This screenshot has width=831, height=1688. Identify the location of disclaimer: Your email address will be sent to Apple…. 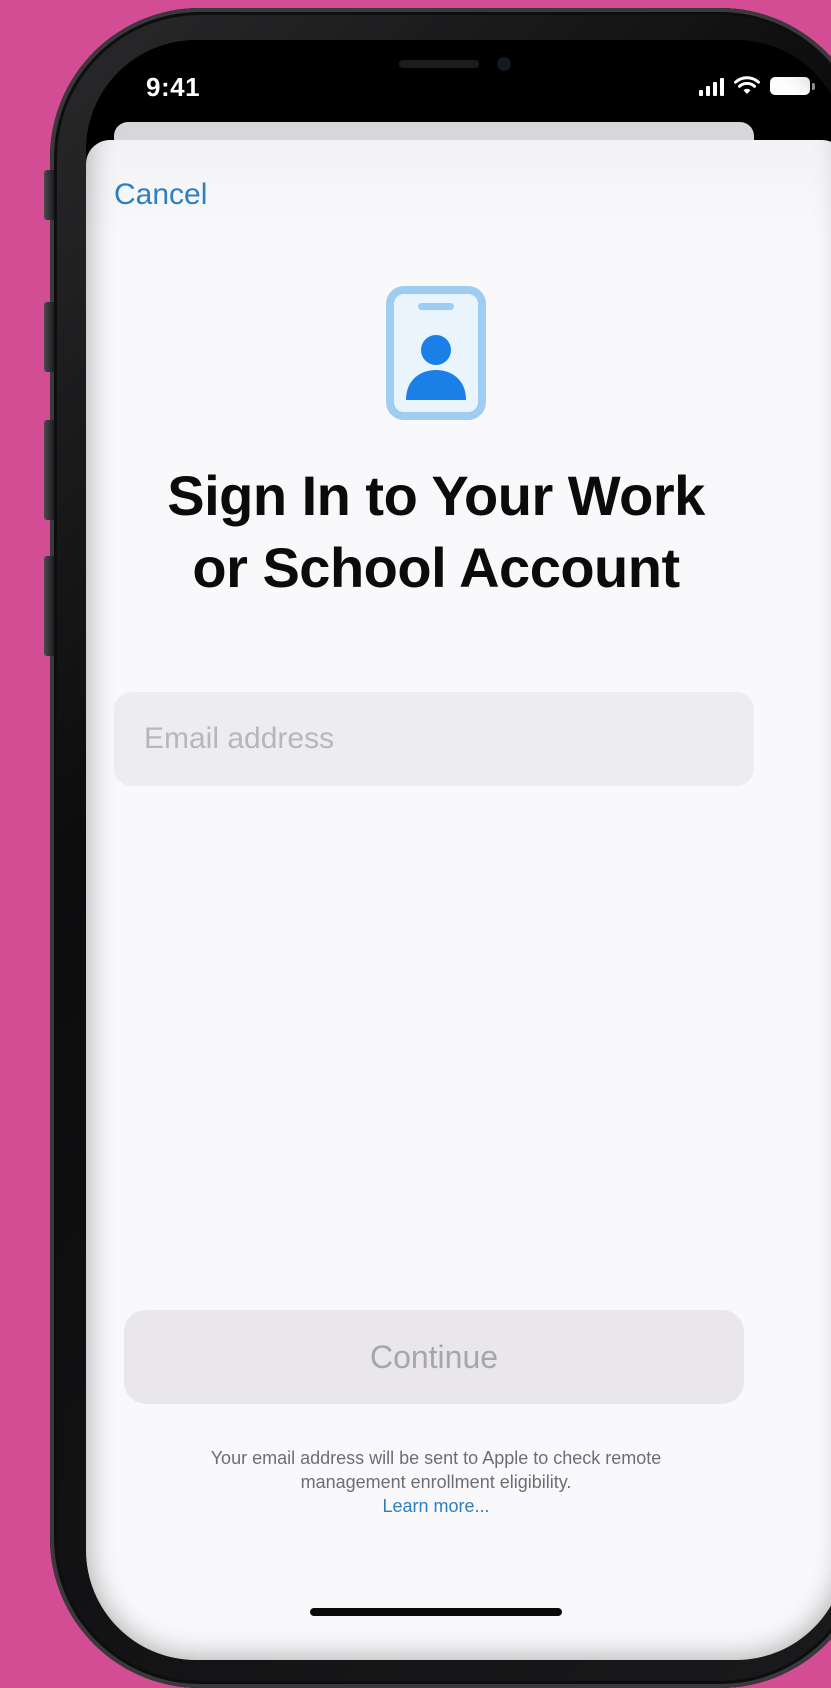
(436, 1482).